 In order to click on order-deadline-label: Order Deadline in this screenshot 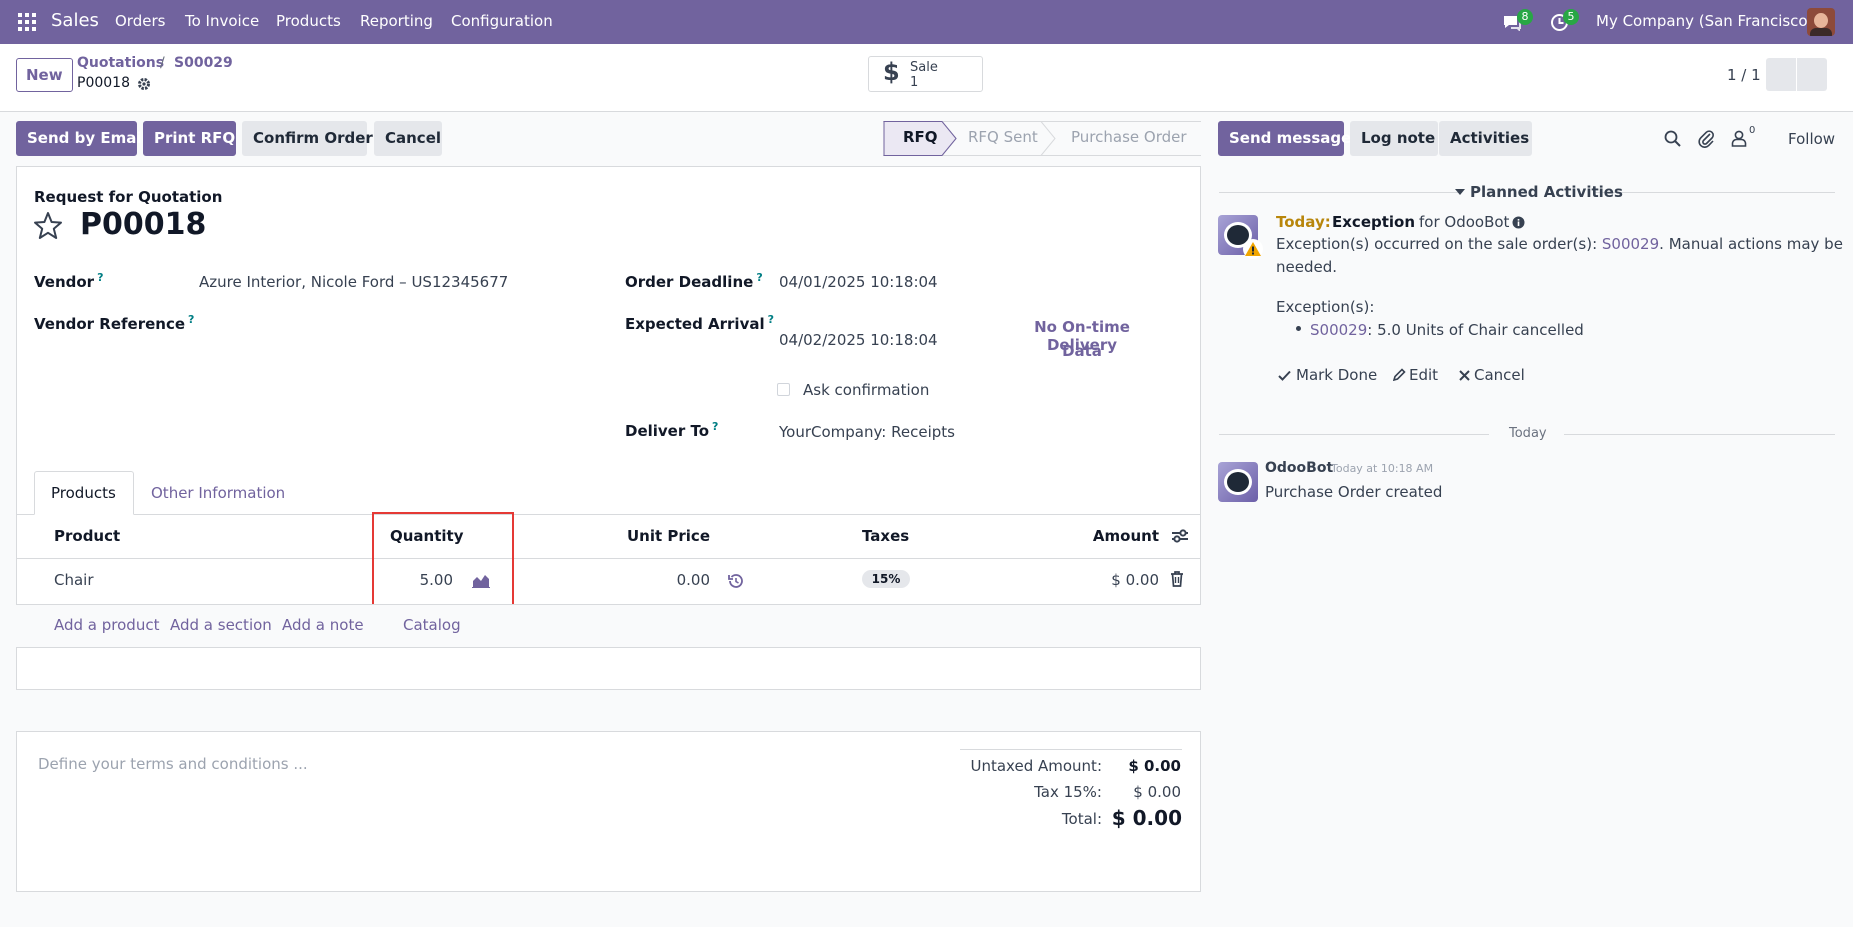, I will do `click(689, 282)`.